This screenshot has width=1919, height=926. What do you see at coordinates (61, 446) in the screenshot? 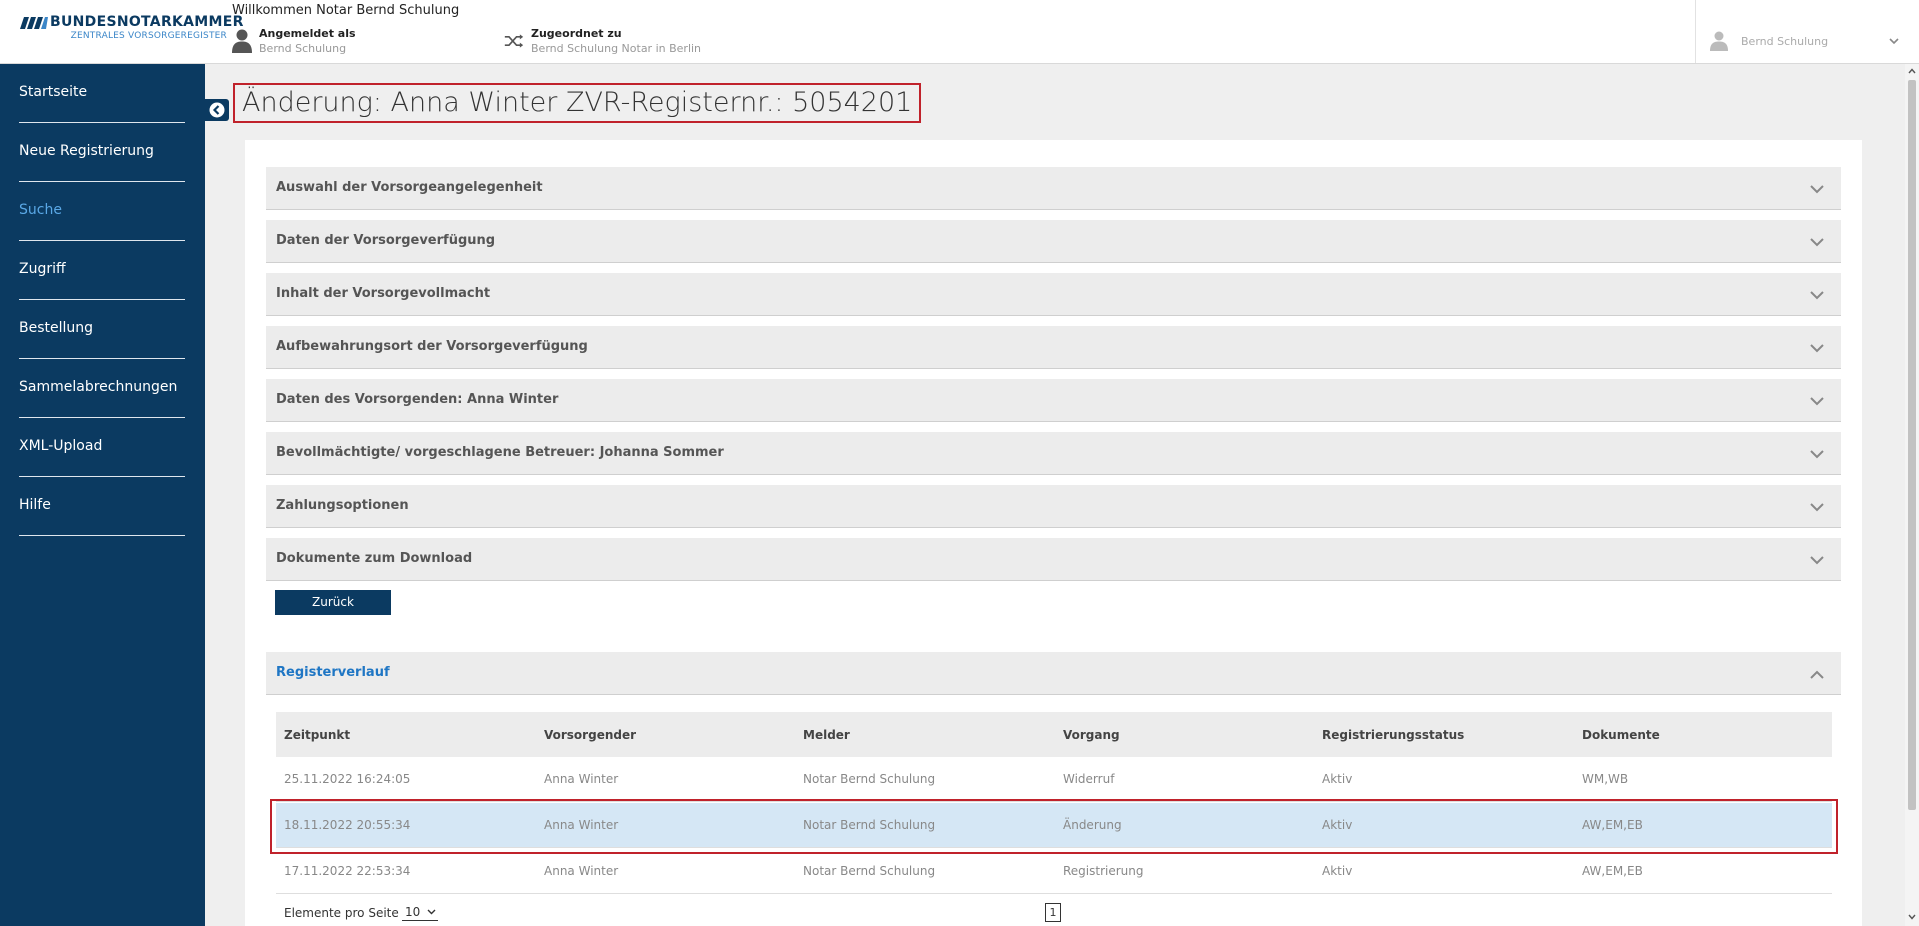
I see `sidebar-item-label: XML-Upload` at bounding box center [61, 446].